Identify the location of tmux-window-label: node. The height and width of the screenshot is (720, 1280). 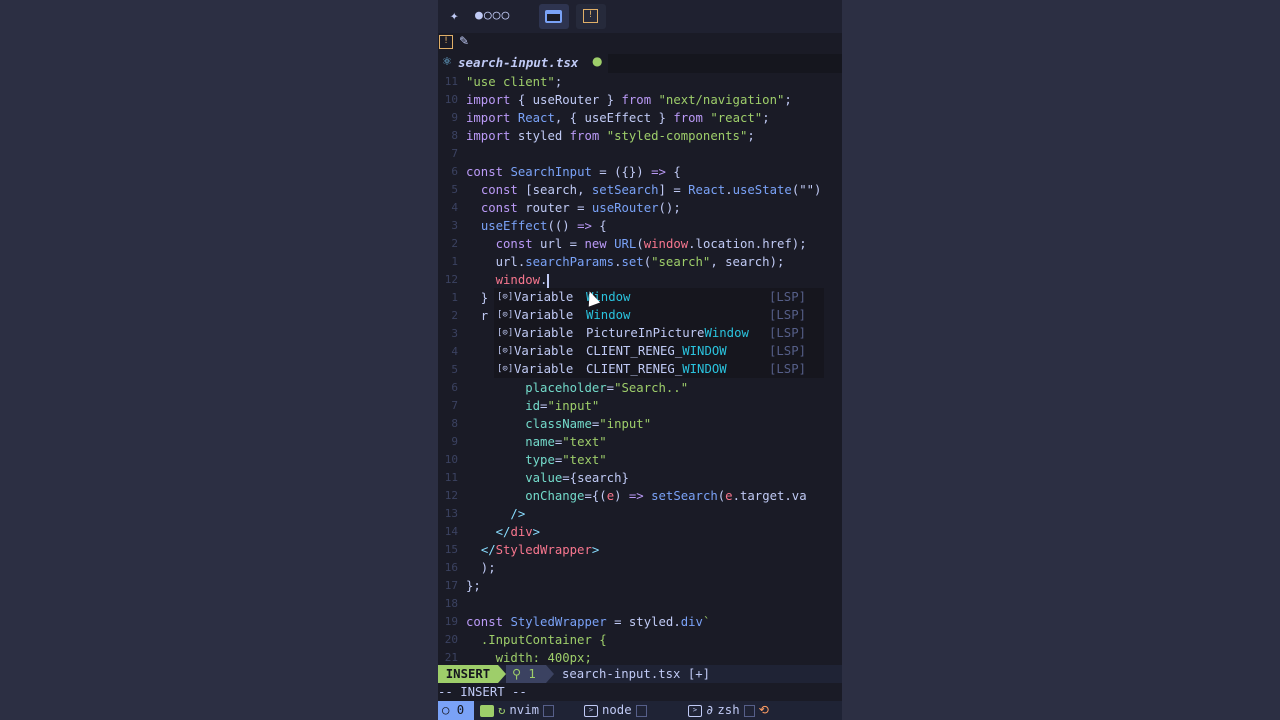
(617, 710).